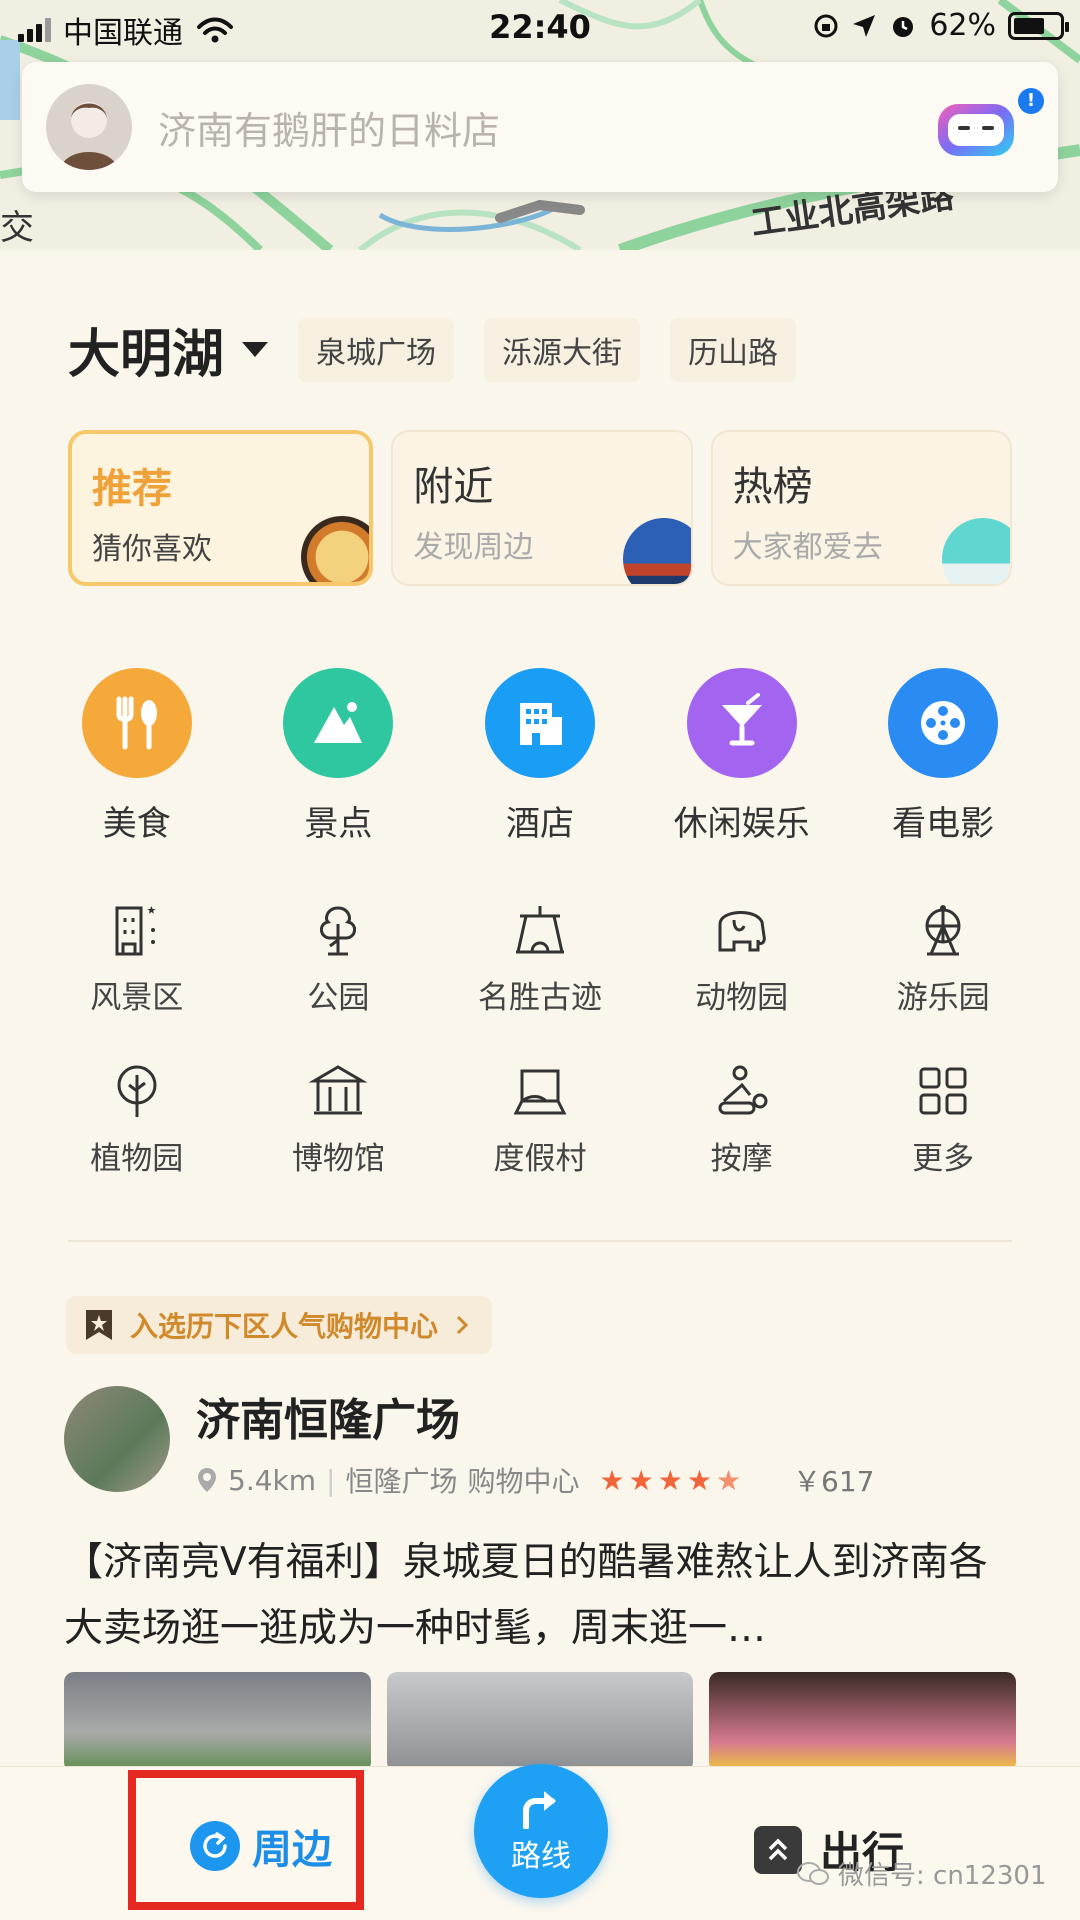 The height and width of the screenshot is (1920, 1080). What do you see at coordinates (453, 487) in the screenshot?
I see `card-title: 附近` at bounding box center [453, 487].